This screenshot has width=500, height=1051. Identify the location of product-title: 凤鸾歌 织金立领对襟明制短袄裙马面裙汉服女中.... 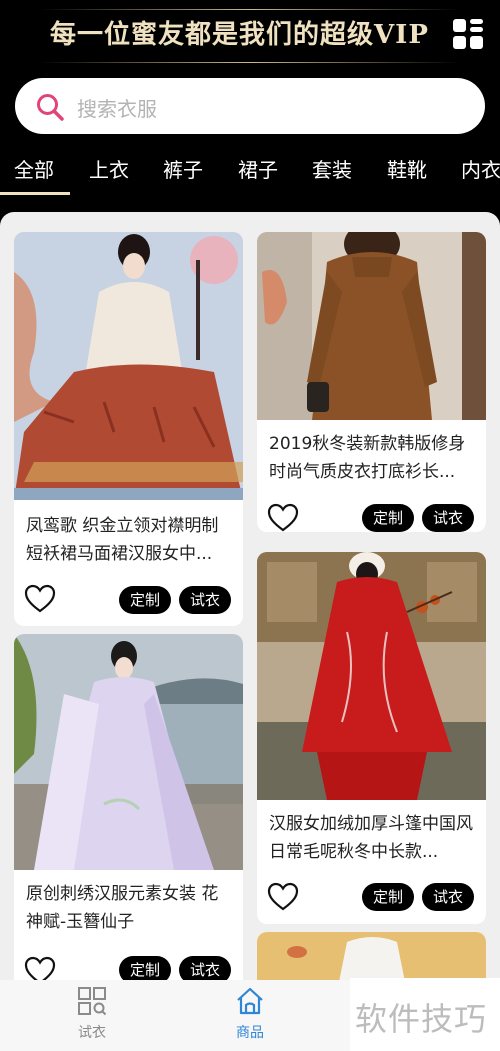
(128, 540).